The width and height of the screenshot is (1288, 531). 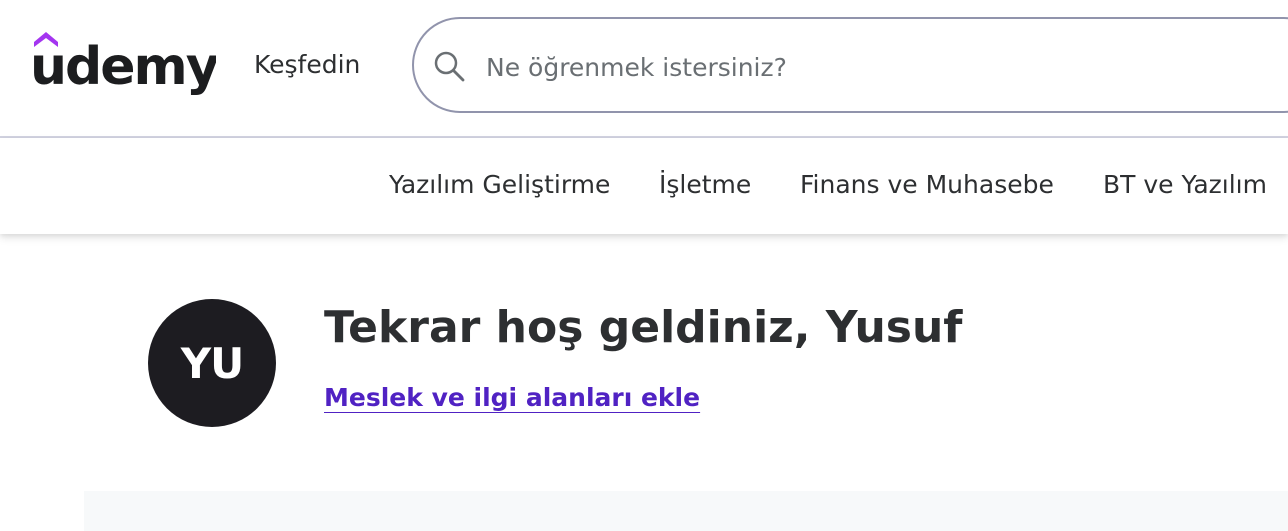 I want to click on add-interests-link: Meslek ve ilgi alanları ekle, so click(x=512, y=398).